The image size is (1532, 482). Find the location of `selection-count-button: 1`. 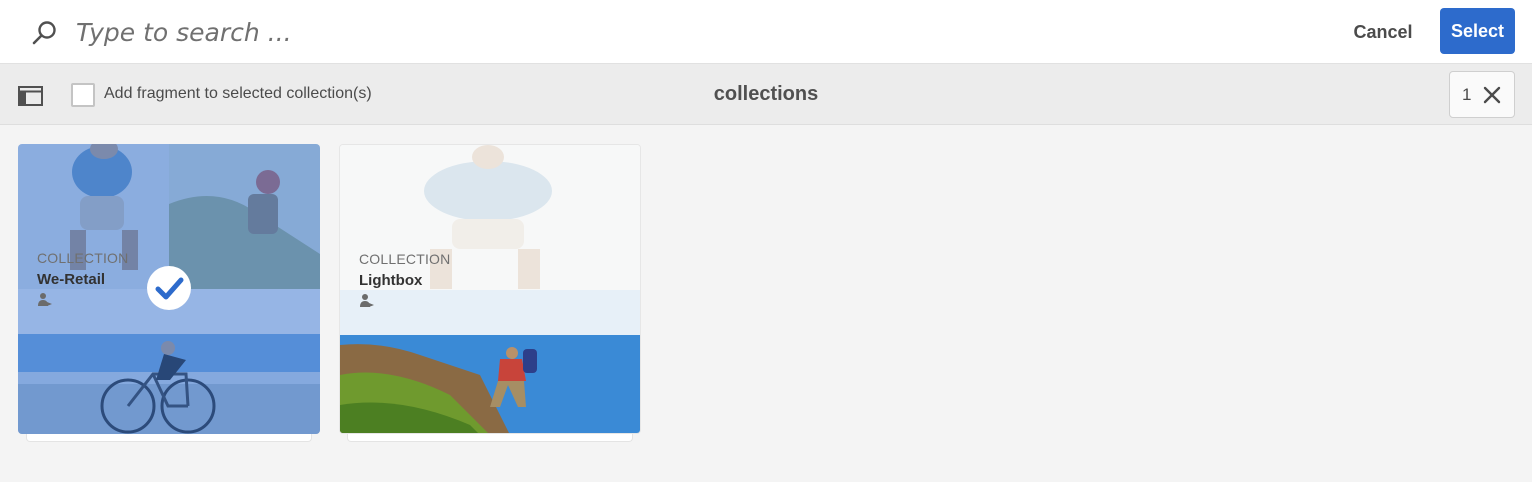

selection-count-button: 1 is located at coordinates (1482, 94).